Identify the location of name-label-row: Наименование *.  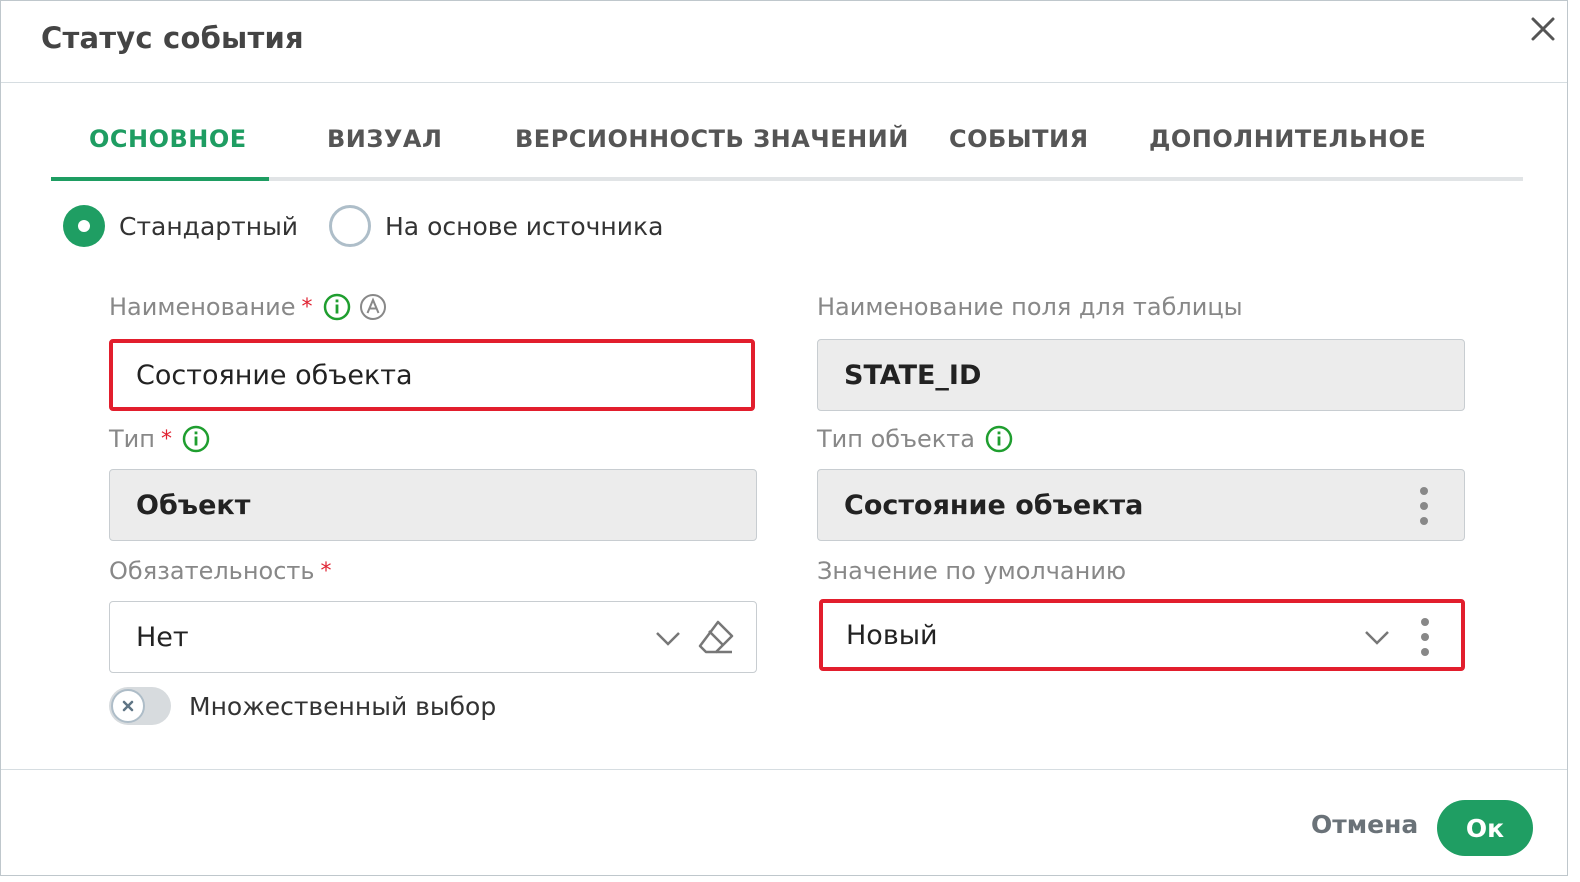
(248, 307).